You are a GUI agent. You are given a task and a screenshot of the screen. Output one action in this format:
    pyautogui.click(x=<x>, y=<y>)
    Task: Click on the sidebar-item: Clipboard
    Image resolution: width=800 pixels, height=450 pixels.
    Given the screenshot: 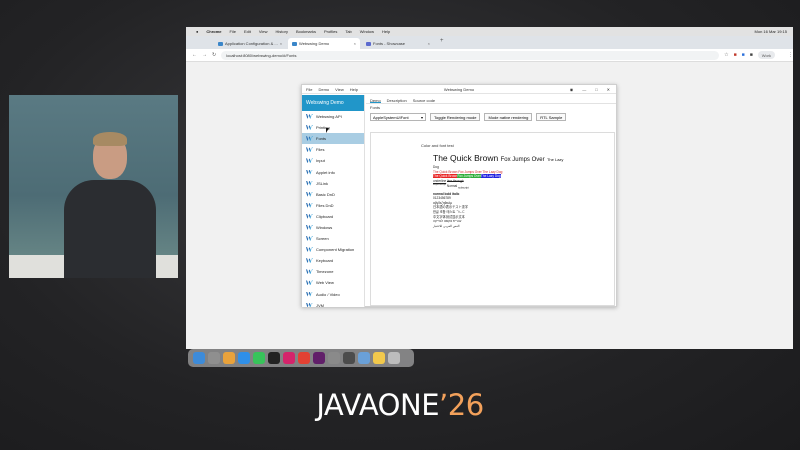 What is the action you would take?
    pyautogui.click(x=333, y=216)
    